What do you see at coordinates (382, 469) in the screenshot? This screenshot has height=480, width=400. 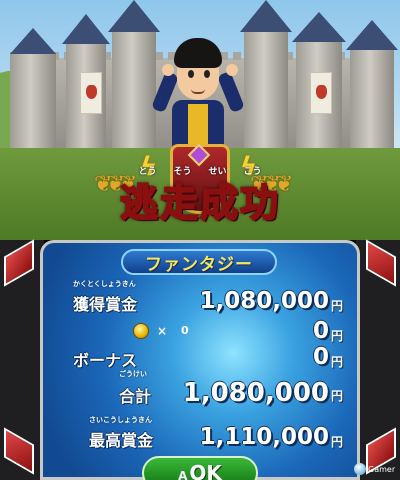 I see `watermark-text: Gamer` at bounding box center [382, 469].